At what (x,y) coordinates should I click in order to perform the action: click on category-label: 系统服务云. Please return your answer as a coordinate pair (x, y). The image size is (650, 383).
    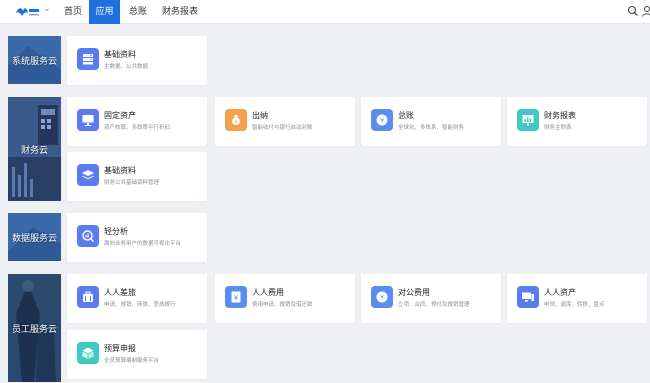
    Looking at the image, I should click on (34, 61).